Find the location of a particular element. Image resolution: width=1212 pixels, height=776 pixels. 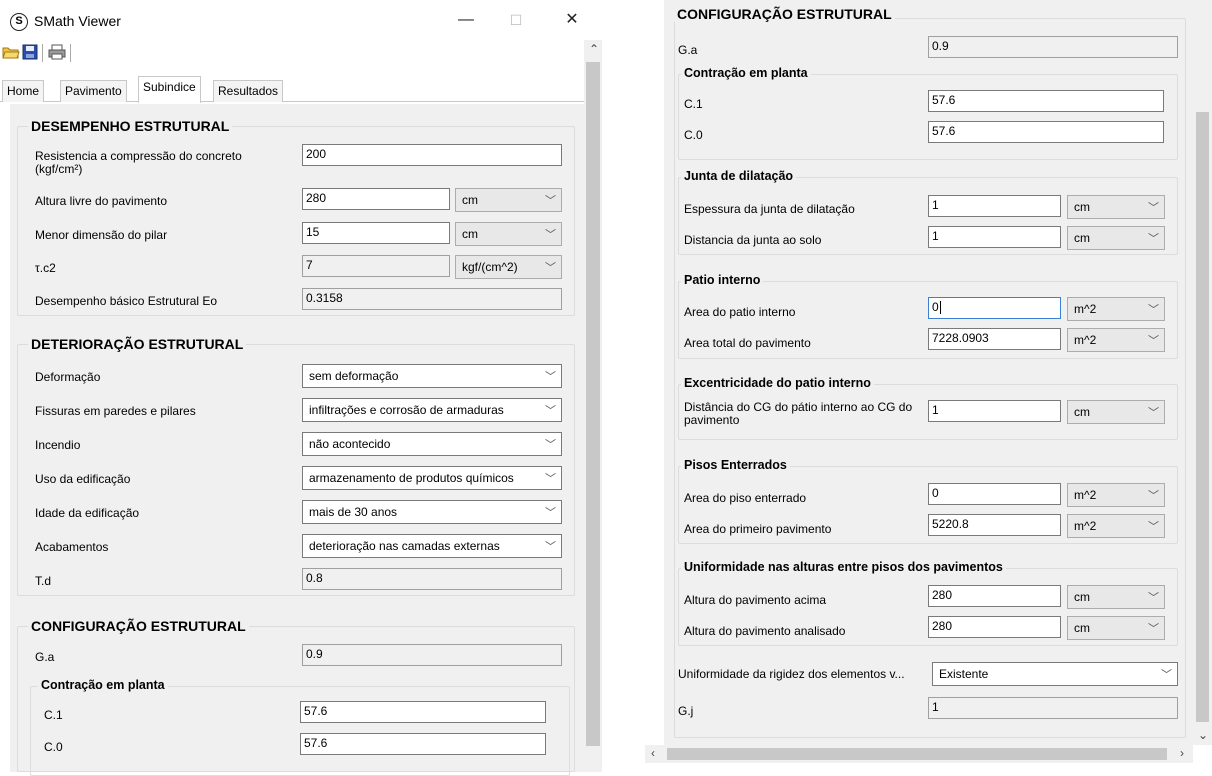

scroll-left-icon: ‹ is located at coordinates (653, 753).